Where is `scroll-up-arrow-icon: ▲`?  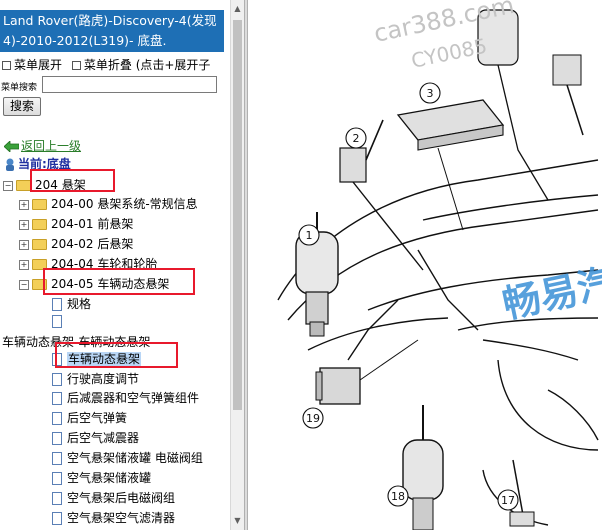
scroll-up-arrow-icon: ▲ is located at coordinates (237, 9).